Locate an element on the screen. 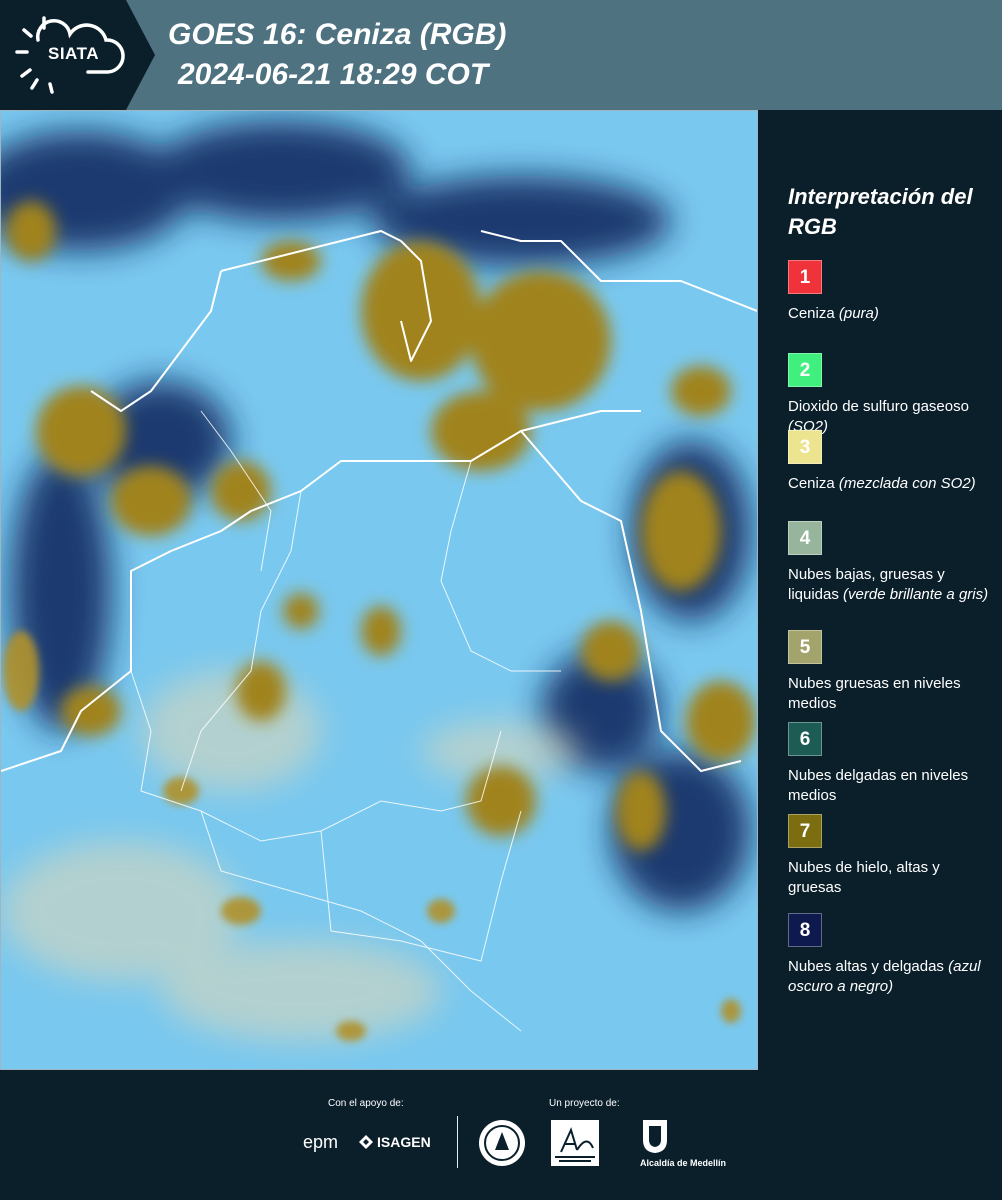 The image size is (1002, 1200). legend-swatch: 8 is located at coordinates (805, 930).